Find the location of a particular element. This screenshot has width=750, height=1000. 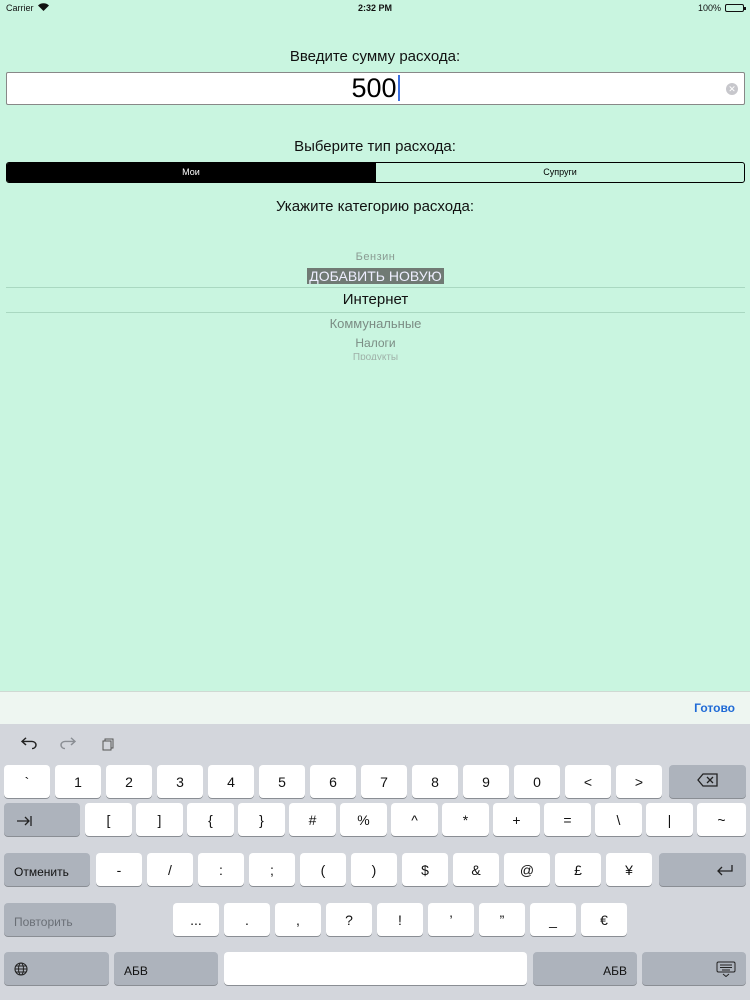

dismiss-keyboard-key is located at coordinates (694, 968).